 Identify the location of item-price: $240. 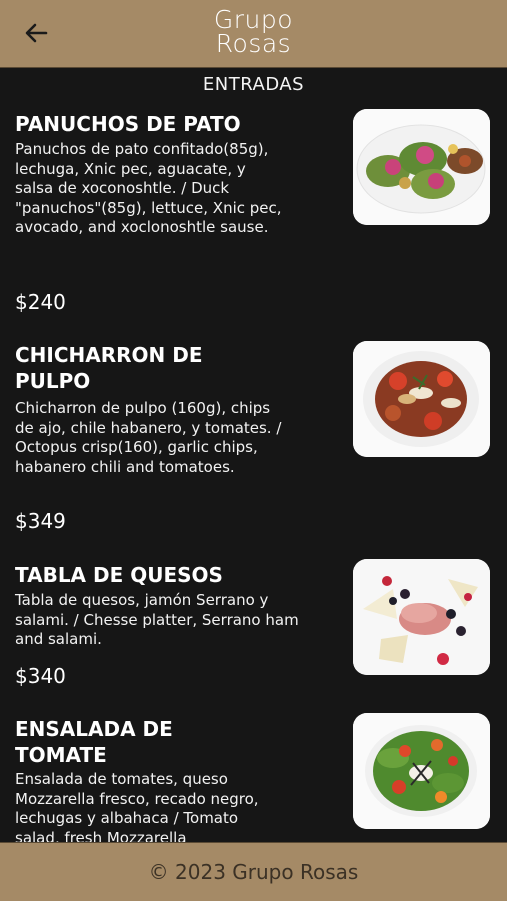
(40, 302).